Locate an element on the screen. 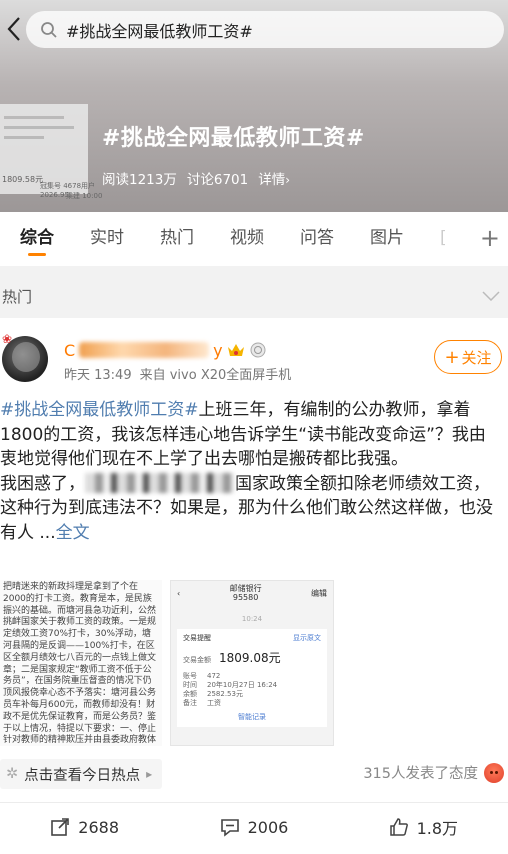  sms-time: 10:24 is located at coordinates (252, 619).